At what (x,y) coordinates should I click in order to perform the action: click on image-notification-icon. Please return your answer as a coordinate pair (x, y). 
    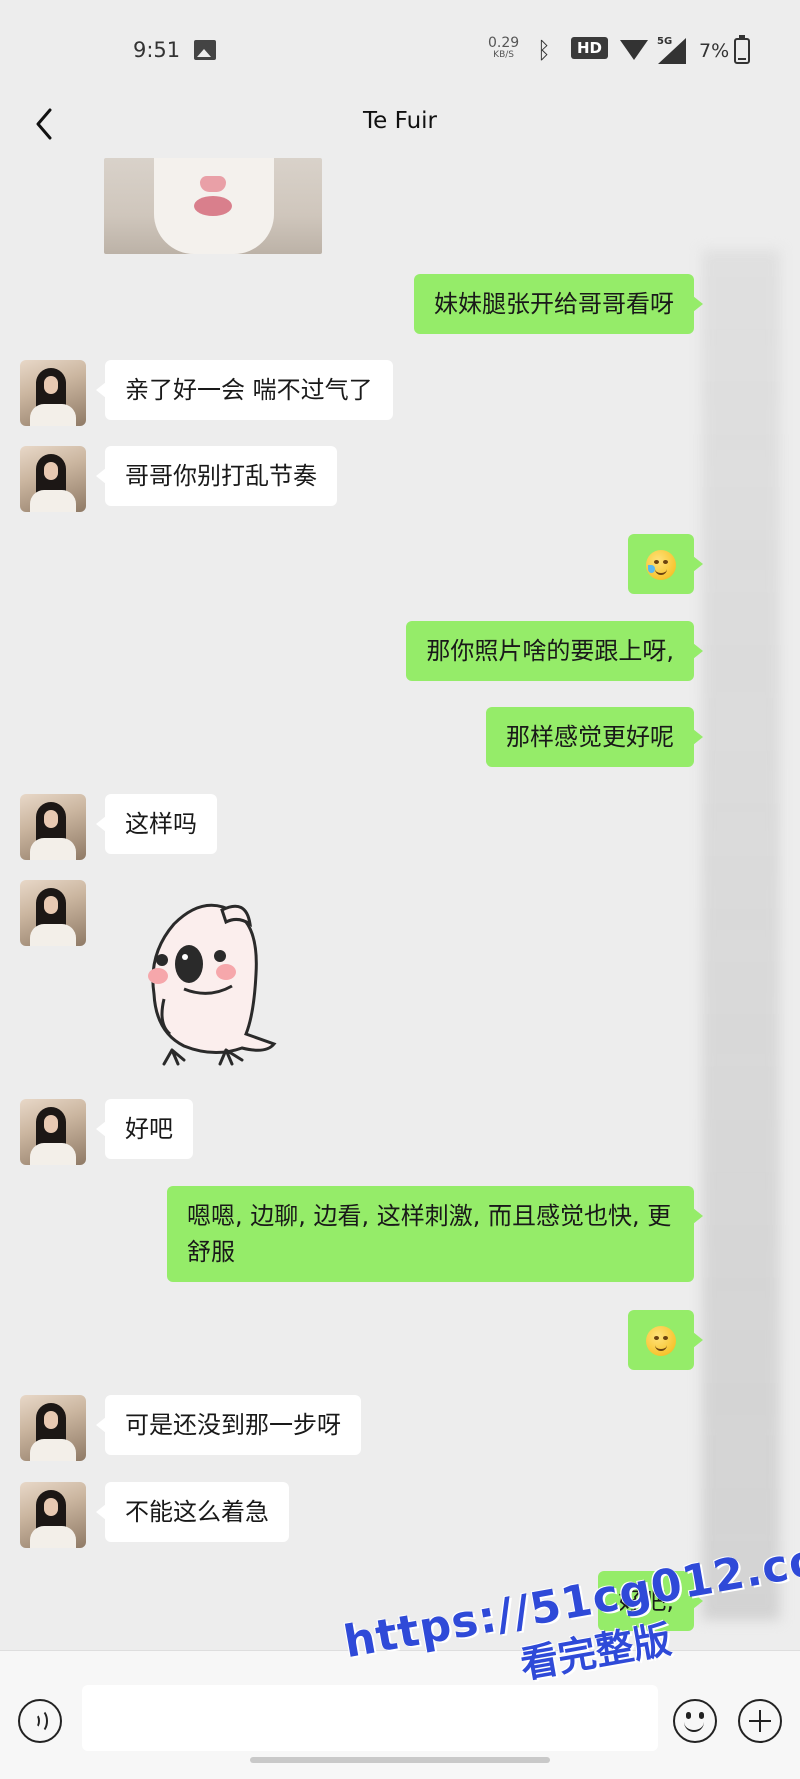
    Looking at the image, I should click on (205, 50).